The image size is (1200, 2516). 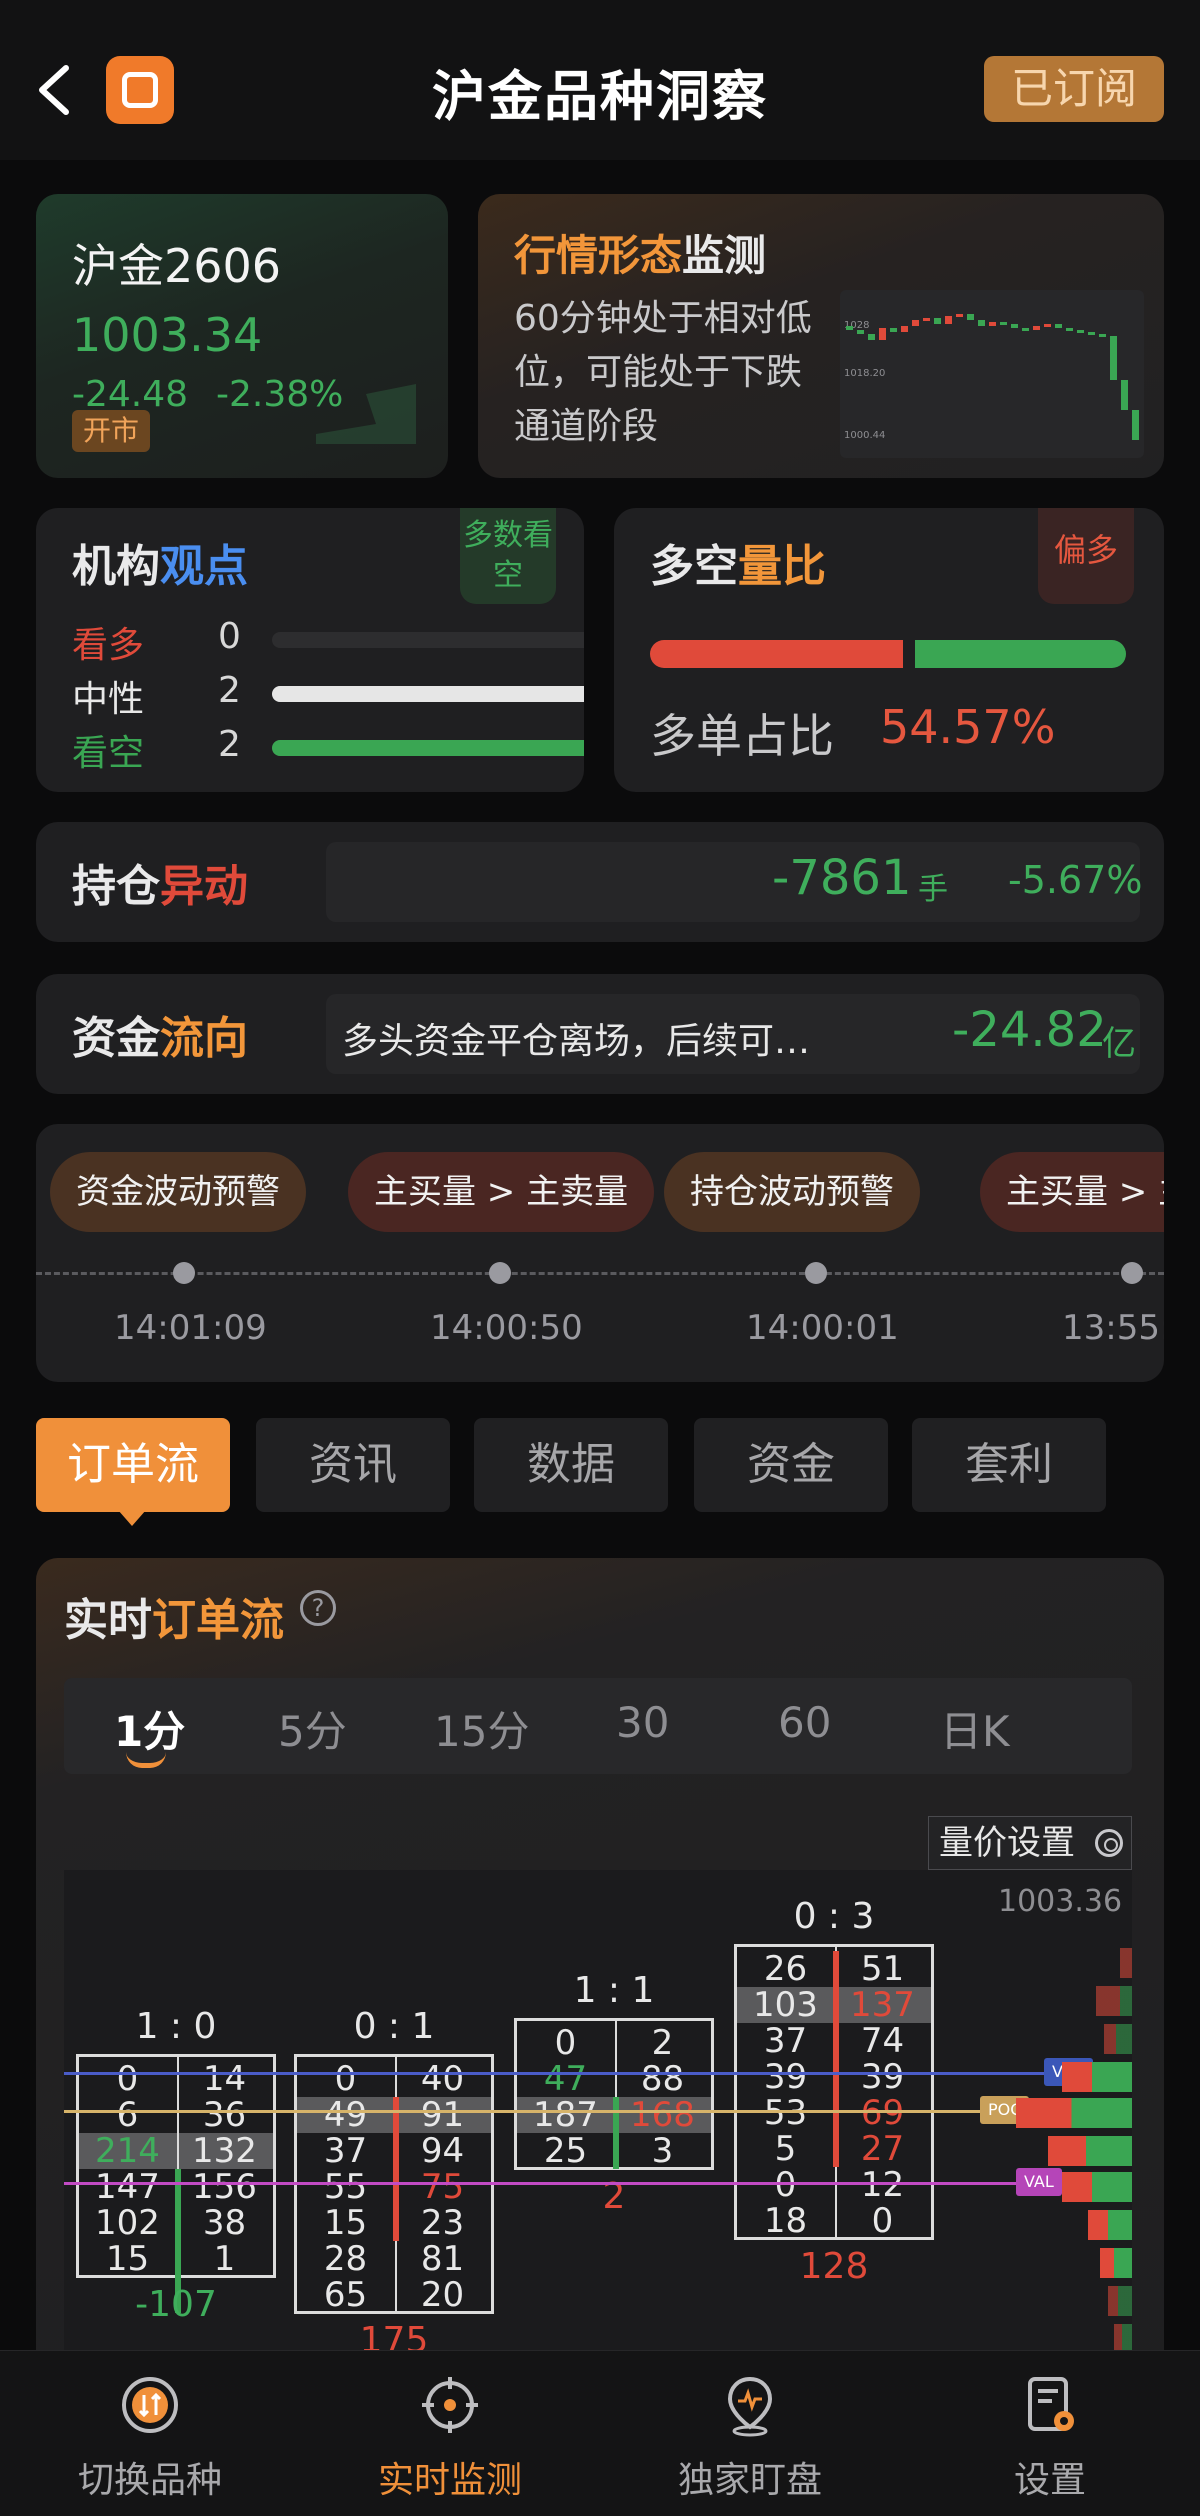 What do you see at coordinates (642, 1722) in the screenshot?
I see `period-option: 30` at bounding box center [642, 1722].